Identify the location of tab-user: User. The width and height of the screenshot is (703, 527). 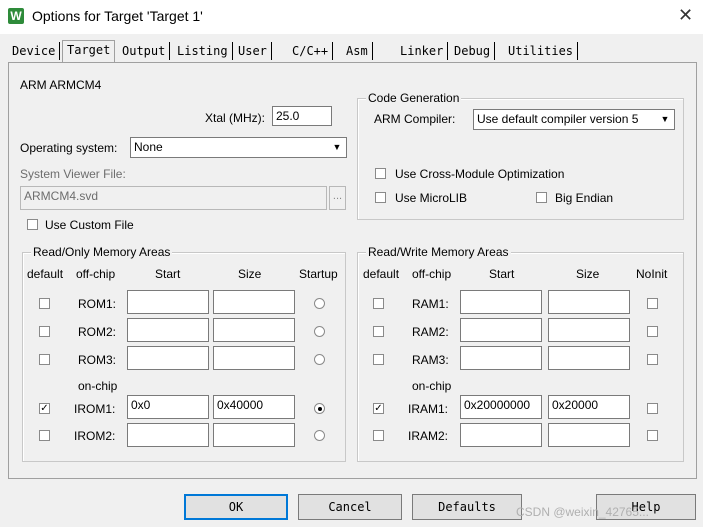
(253, 51).